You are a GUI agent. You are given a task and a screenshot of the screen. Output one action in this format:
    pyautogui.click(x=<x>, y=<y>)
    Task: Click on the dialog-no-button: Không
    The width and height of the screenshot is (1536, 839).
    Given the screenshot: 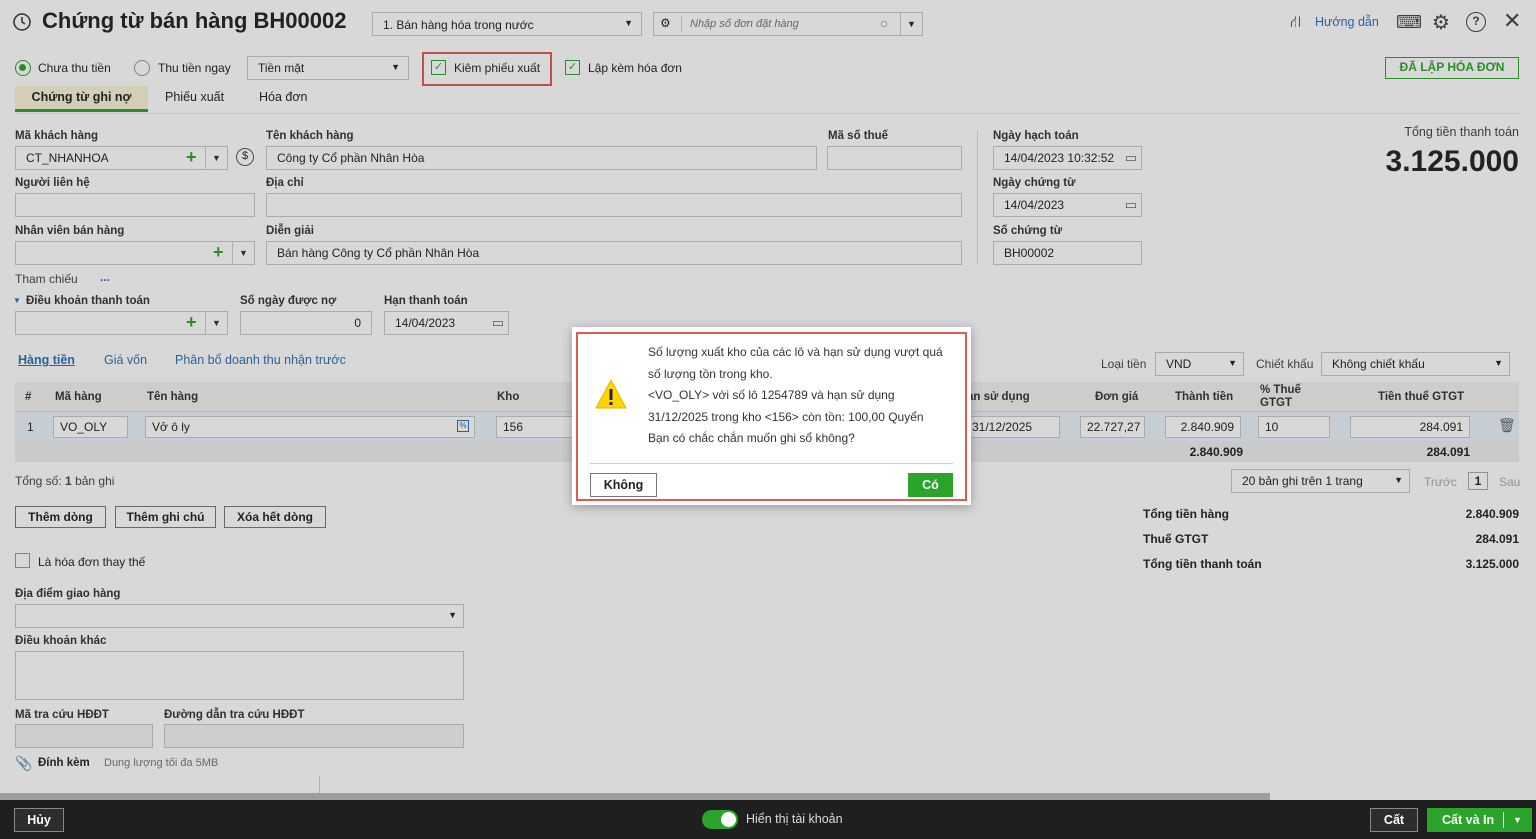 What is the action you would take?
    pyautogui.click(x=623, y=485)
    